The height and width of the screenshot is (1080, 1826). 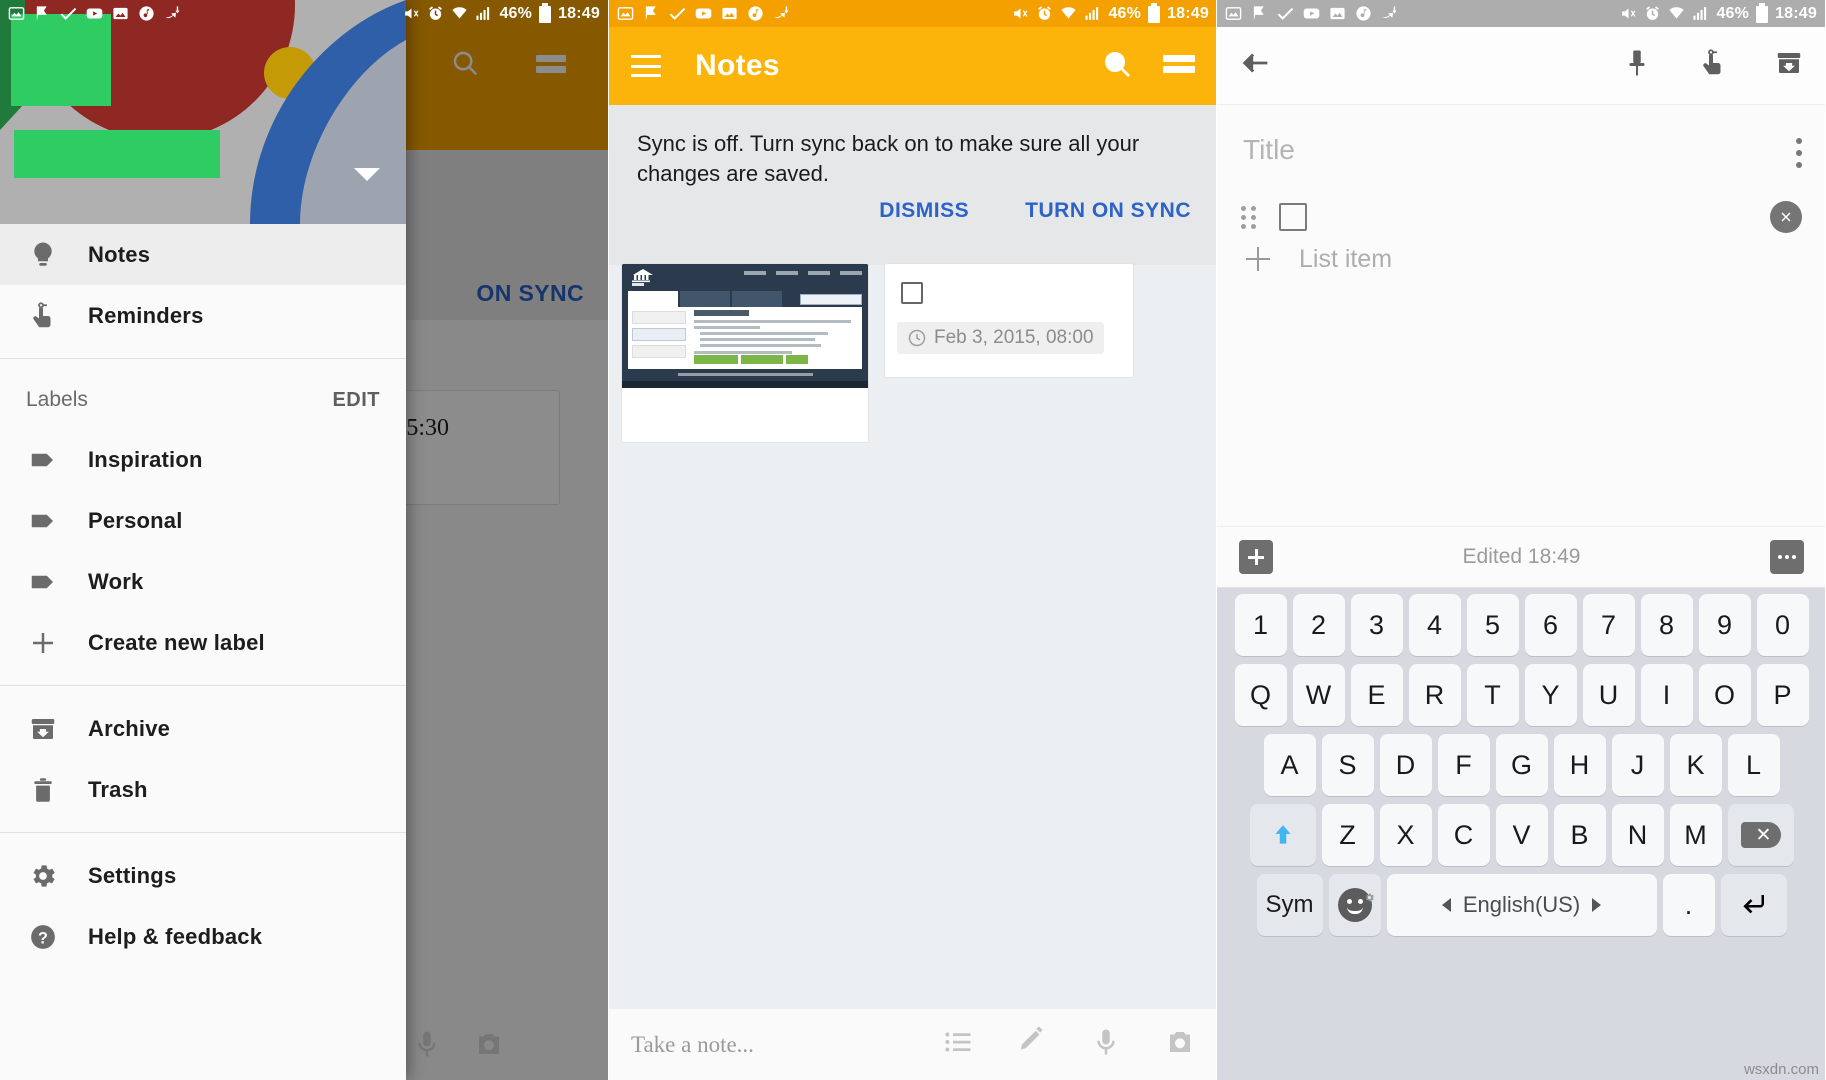 What do you see at coordinates (1347, 835) in the screenshot?
I see `key-z: Z` at bounding box center [1347, 835].